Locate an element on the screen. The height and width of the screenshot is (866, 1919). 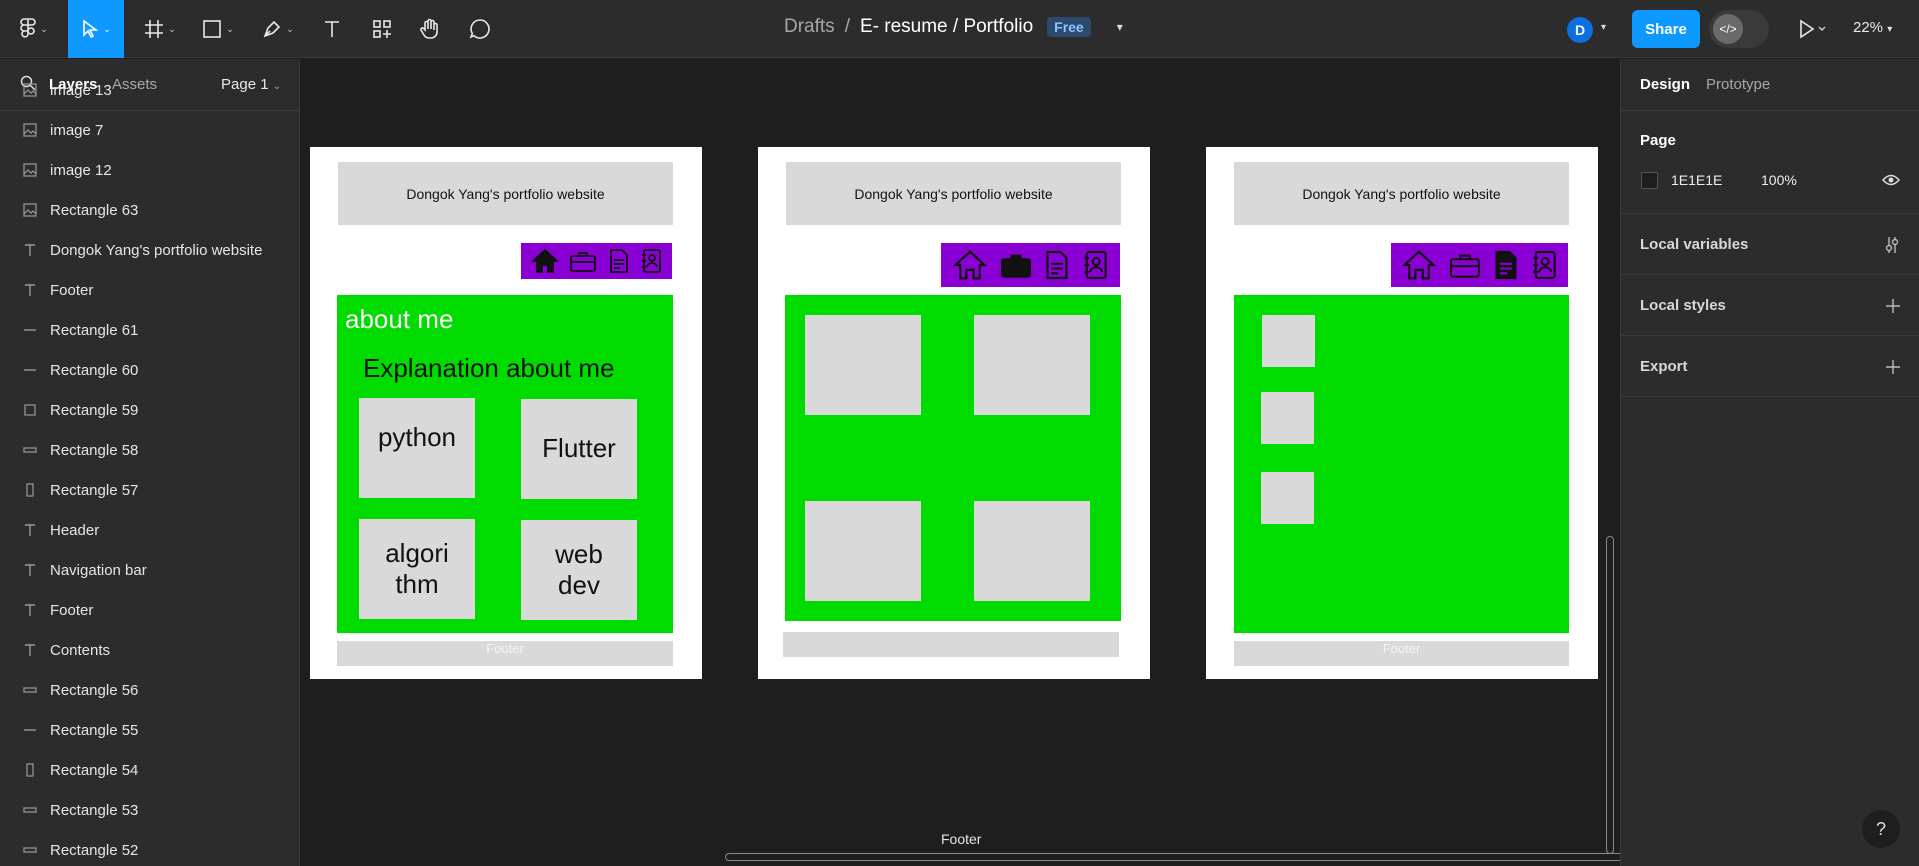
present-button is located at coordinates (1813, 31).